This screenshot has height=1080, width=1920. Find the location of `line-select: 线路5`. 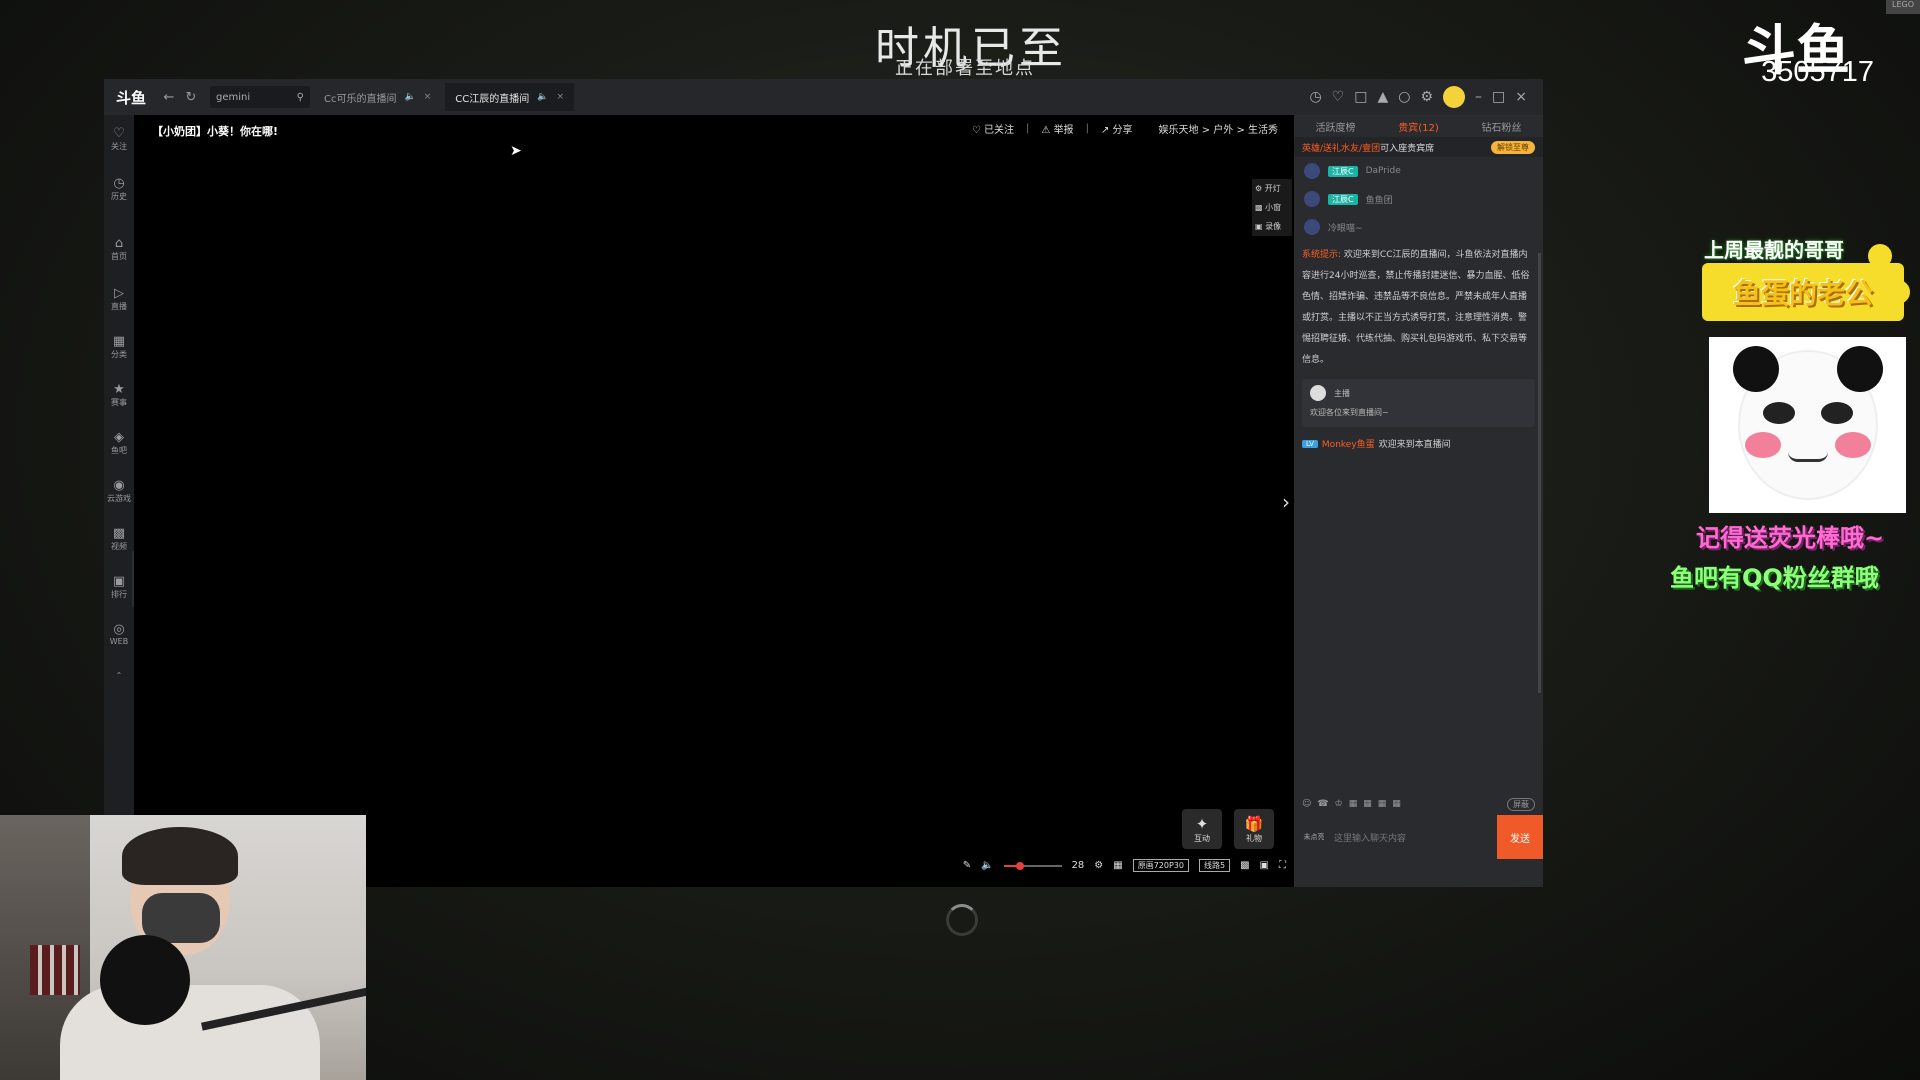

line-select: 线路5 is located at coordinates (1215, 865).